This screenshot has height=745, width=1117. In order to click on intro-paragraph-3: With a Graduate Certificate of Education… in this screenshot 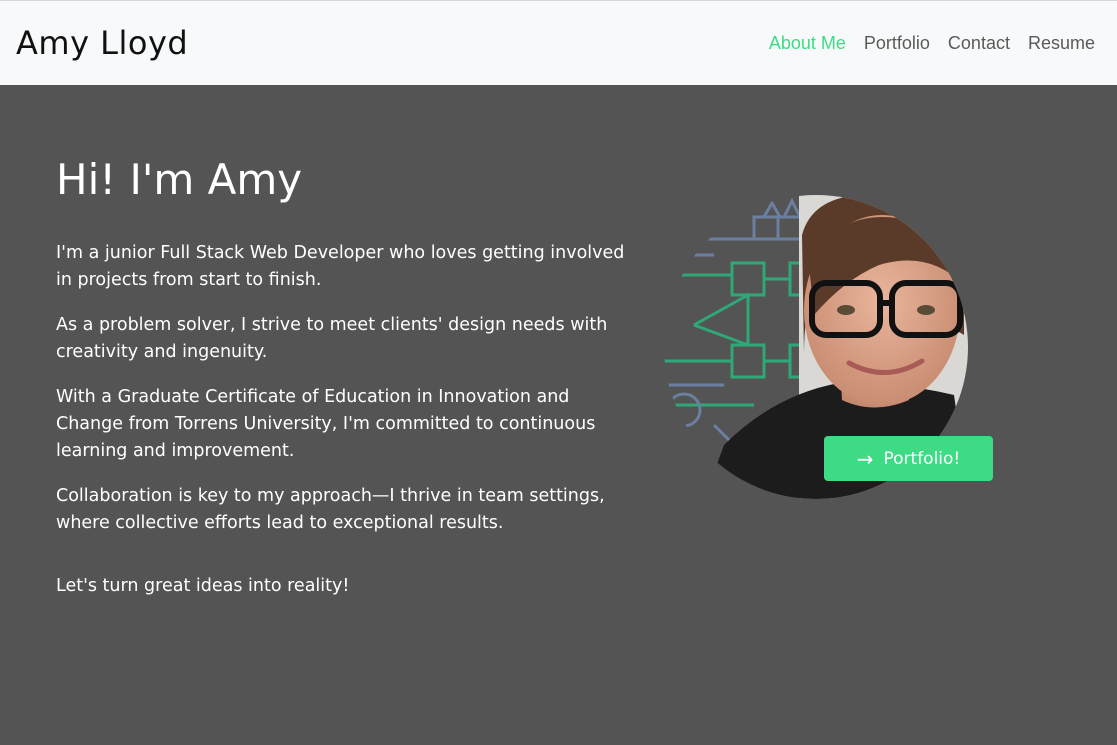, I will do `click(326, 424)`.